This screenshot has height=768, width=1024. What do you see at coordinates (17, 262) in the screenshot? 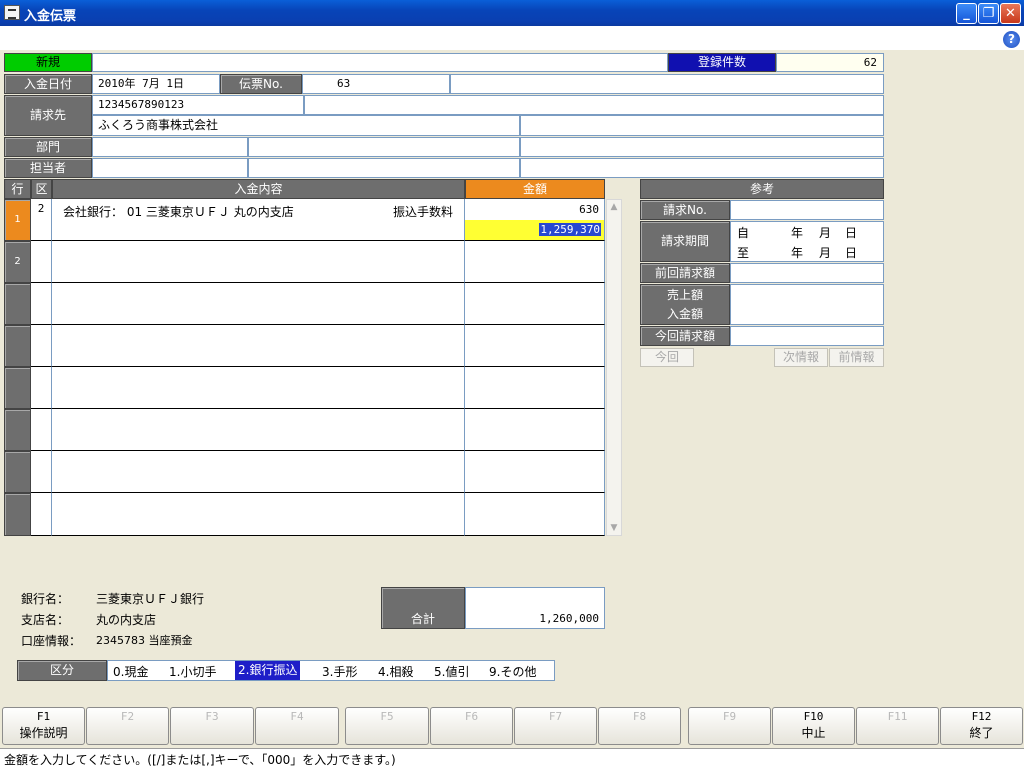
I see `row-number: 2` at bounding box center [17, 262].